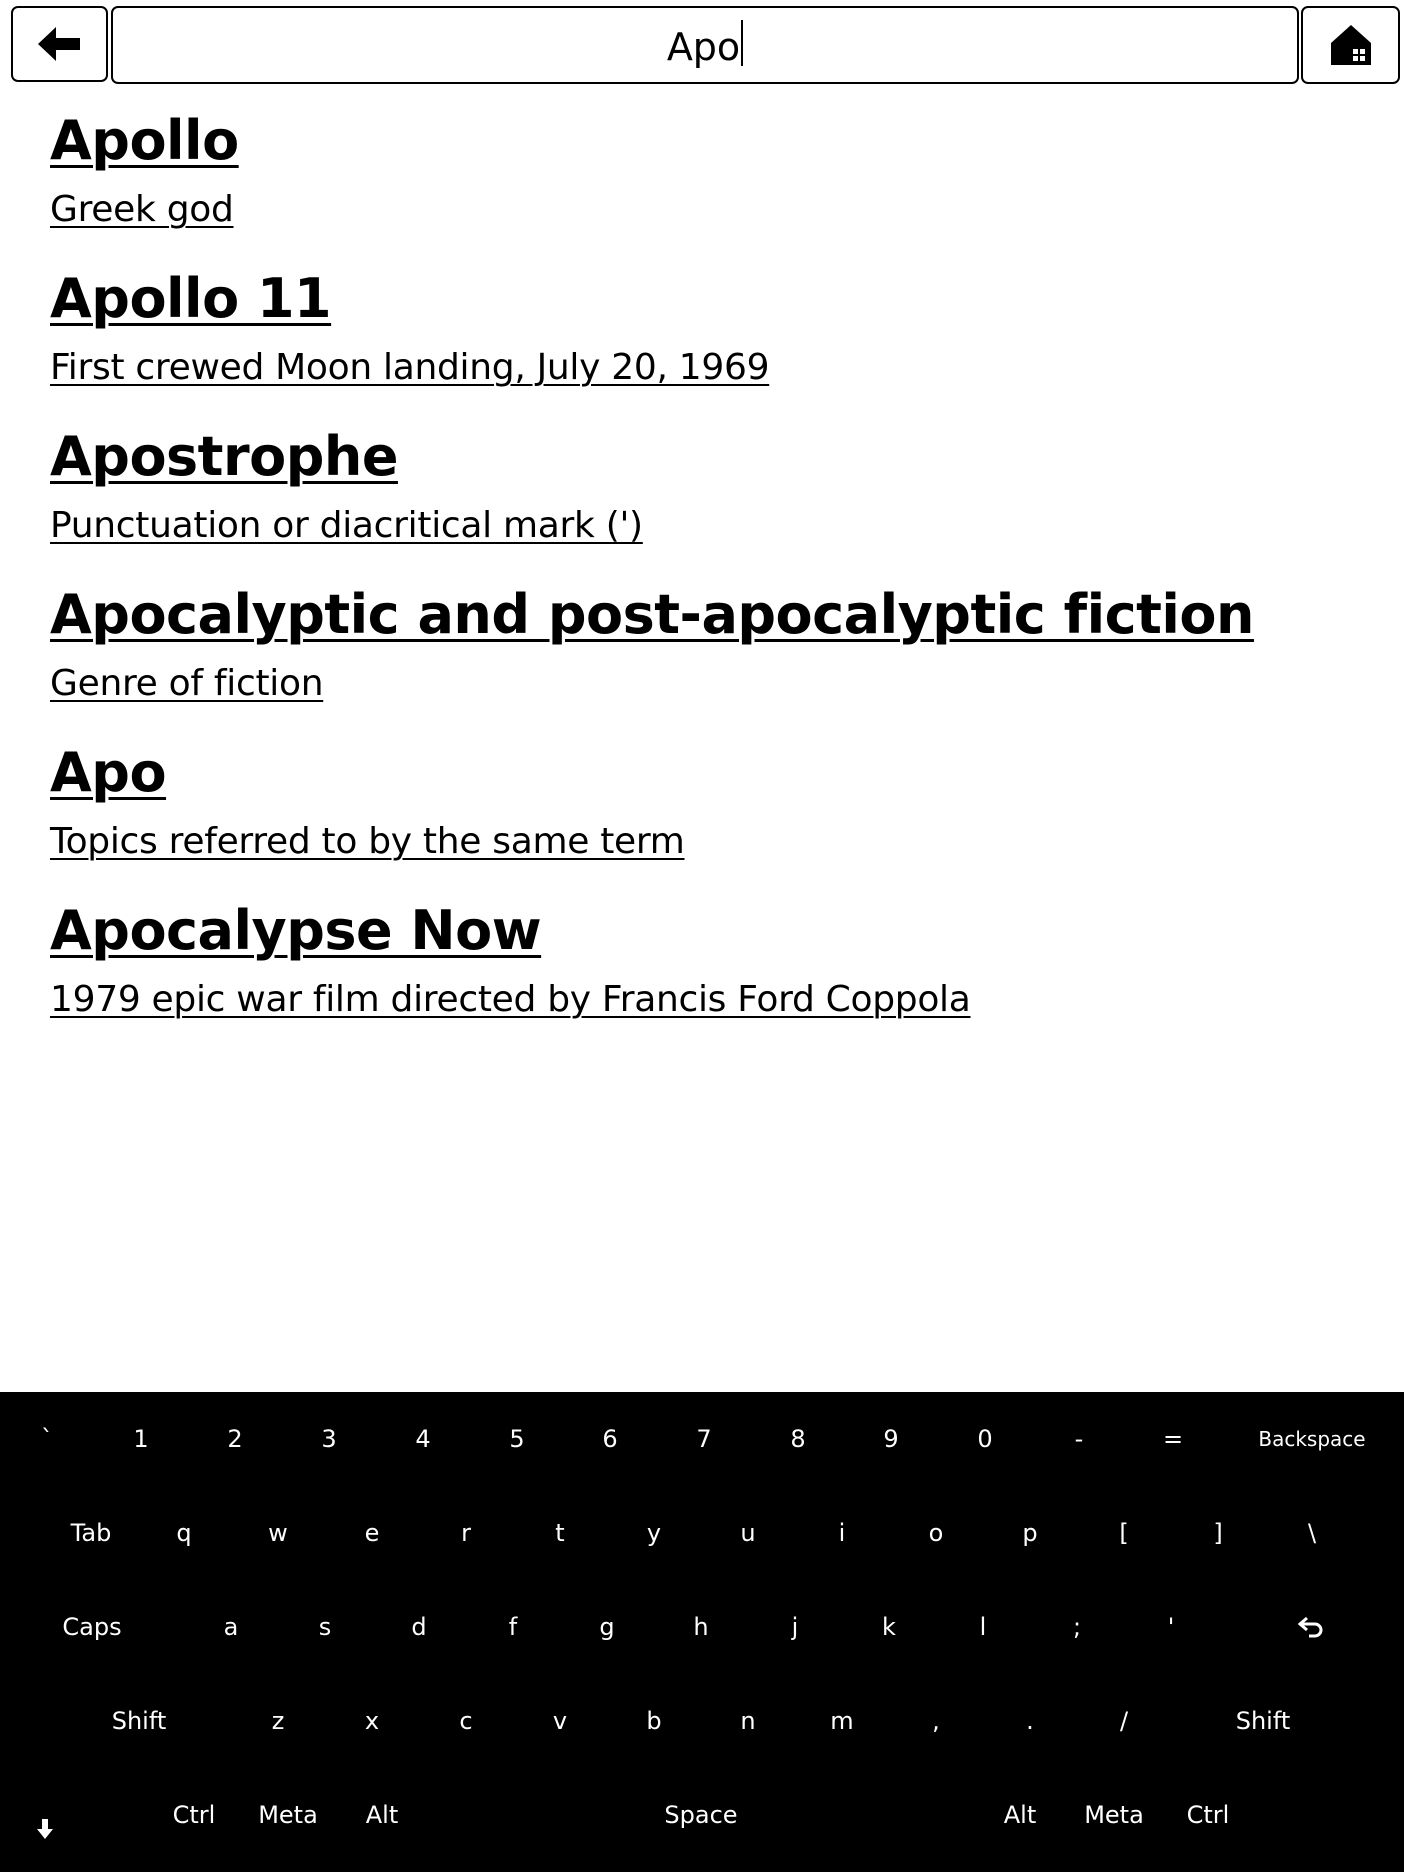  I want to click on result-item: Apo Topics referred to by the same term, so click(710, 801).